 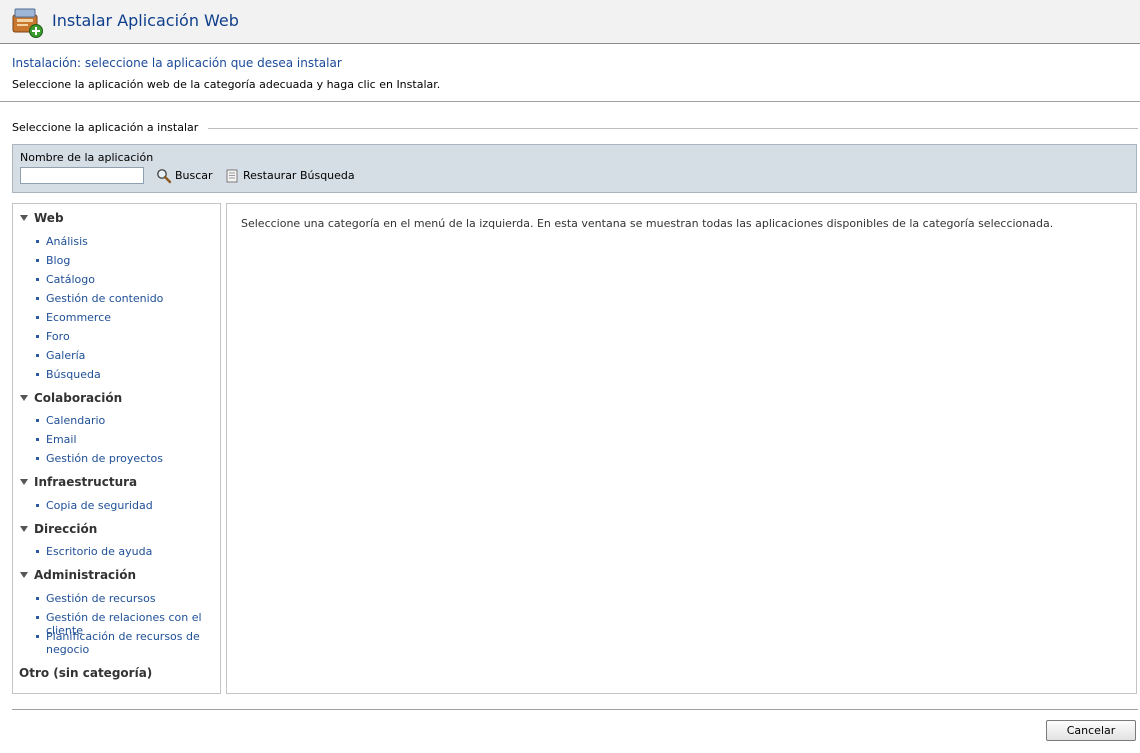 What do you see at coordinates (145, 20) in the screenshot?
I see `page-title: Instalar Aplicación Web` at bounding box center [145, 20].